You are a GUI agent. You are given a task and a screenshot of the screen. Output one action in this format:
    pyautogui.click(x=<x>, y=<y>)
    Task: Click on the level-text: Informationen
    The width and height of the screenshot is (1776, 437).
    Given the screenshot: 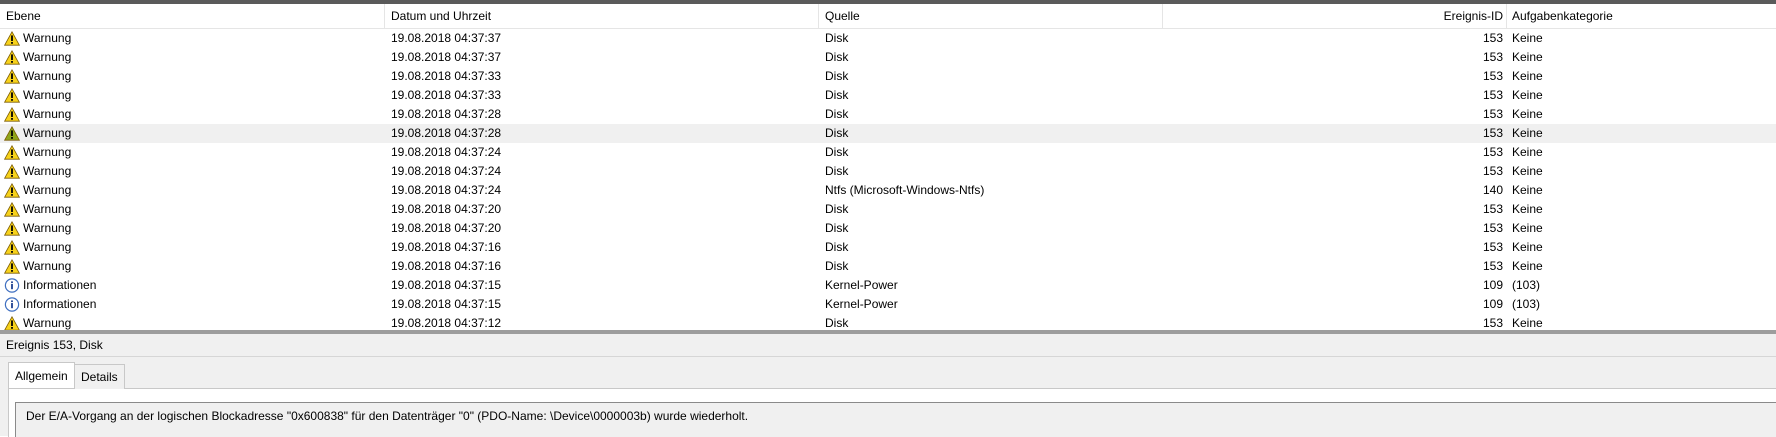 What is the action you would take?
    pyautogui.click(x=60, y=285)
    